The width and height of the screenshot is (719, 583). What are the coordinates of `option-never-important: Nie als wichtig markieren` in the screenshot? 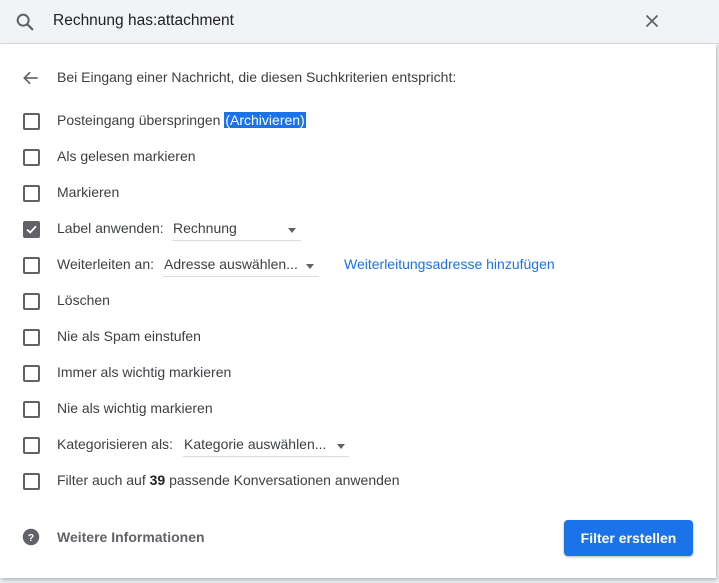 It's located at (358, 409).